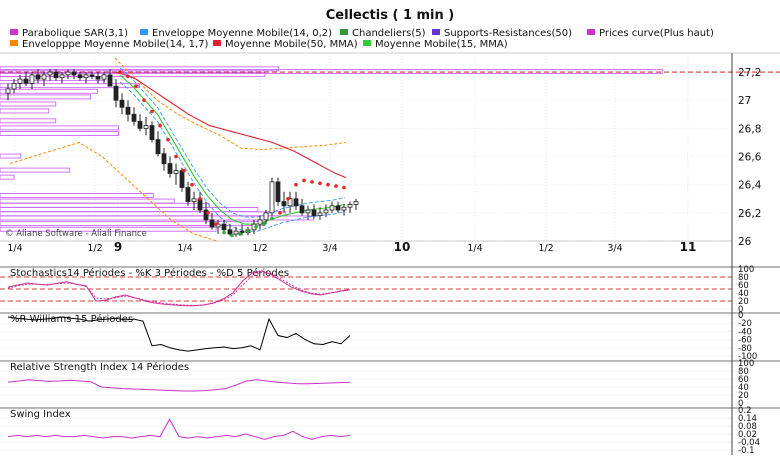 This screenshot has height=459, width=780. What do you see at coordinates (656, 33) in the screenshot?
I see `legend-entry: Prices curve(Plus haut)` at bounding box center [656, 33].